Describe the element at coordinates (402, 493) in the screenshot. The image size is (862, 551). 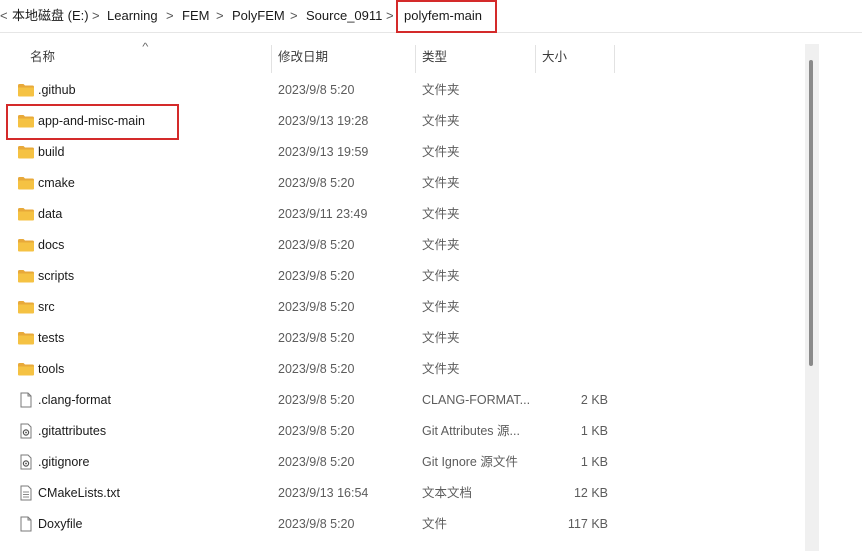
I see `file-row: CMakeLists.txt 2023/9/13 16:54 文本文档 12 KB` at that location.